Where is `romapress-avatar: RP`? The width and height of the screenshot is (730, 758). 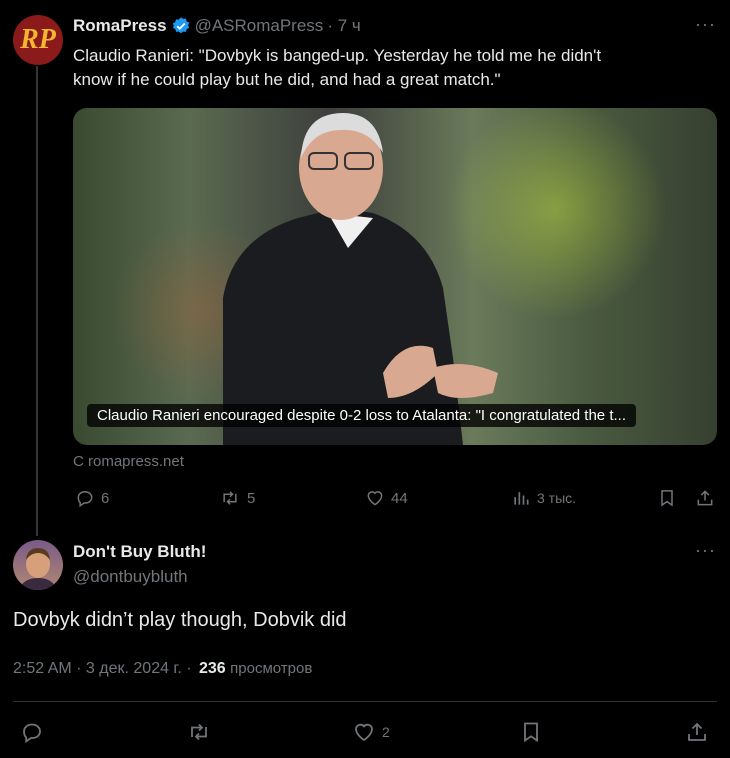 romapress-avatar: RP is located at coordinates (38, 40).